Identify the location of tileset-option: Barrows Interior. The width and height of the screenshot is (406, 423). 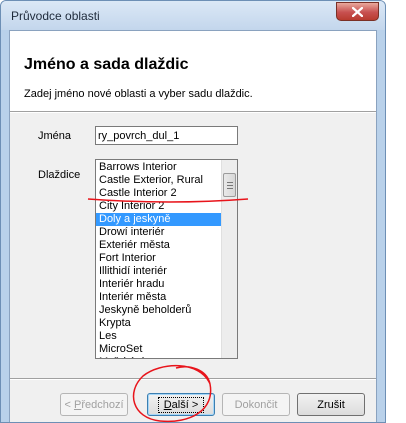
(159, 167).